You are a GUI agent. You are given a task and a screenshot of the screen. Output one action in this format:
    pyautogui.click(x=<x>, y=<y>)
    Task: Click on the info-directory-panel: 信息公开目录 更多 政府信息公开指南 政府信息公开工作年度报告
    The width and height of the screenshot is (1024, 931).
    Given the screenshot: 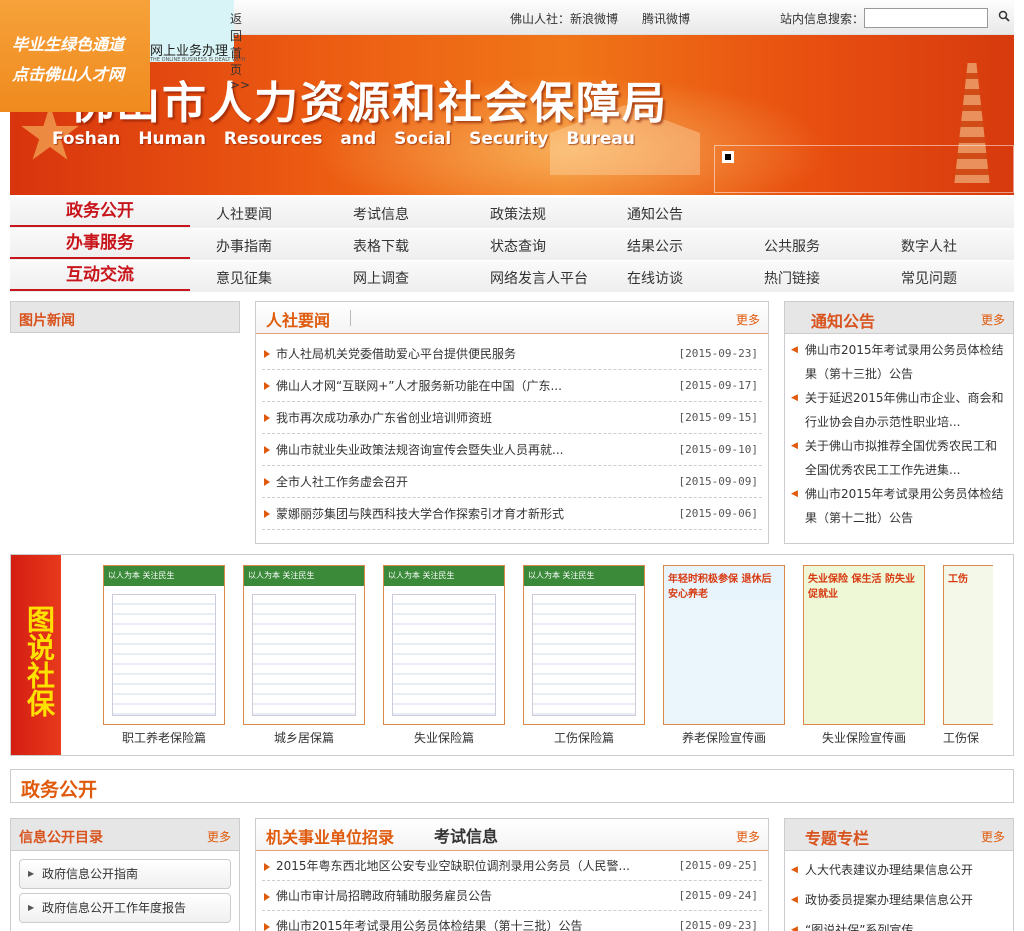 What is the action you would take?
    pyautogui.click(x=125, y=874)
    